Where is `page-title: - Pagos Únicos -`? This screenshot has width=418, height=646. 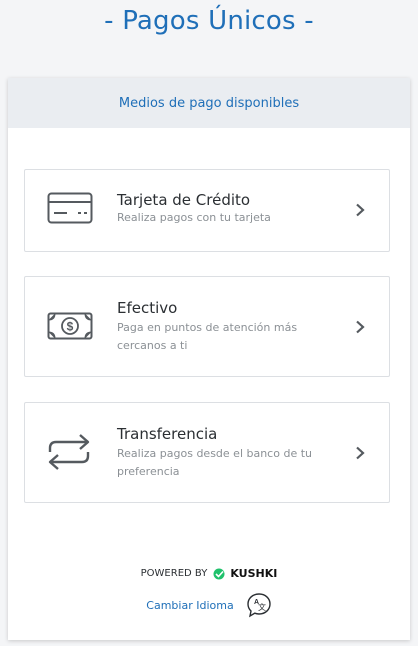
page-title: - Pagos Únicos - is located at coordinates (209, 21).